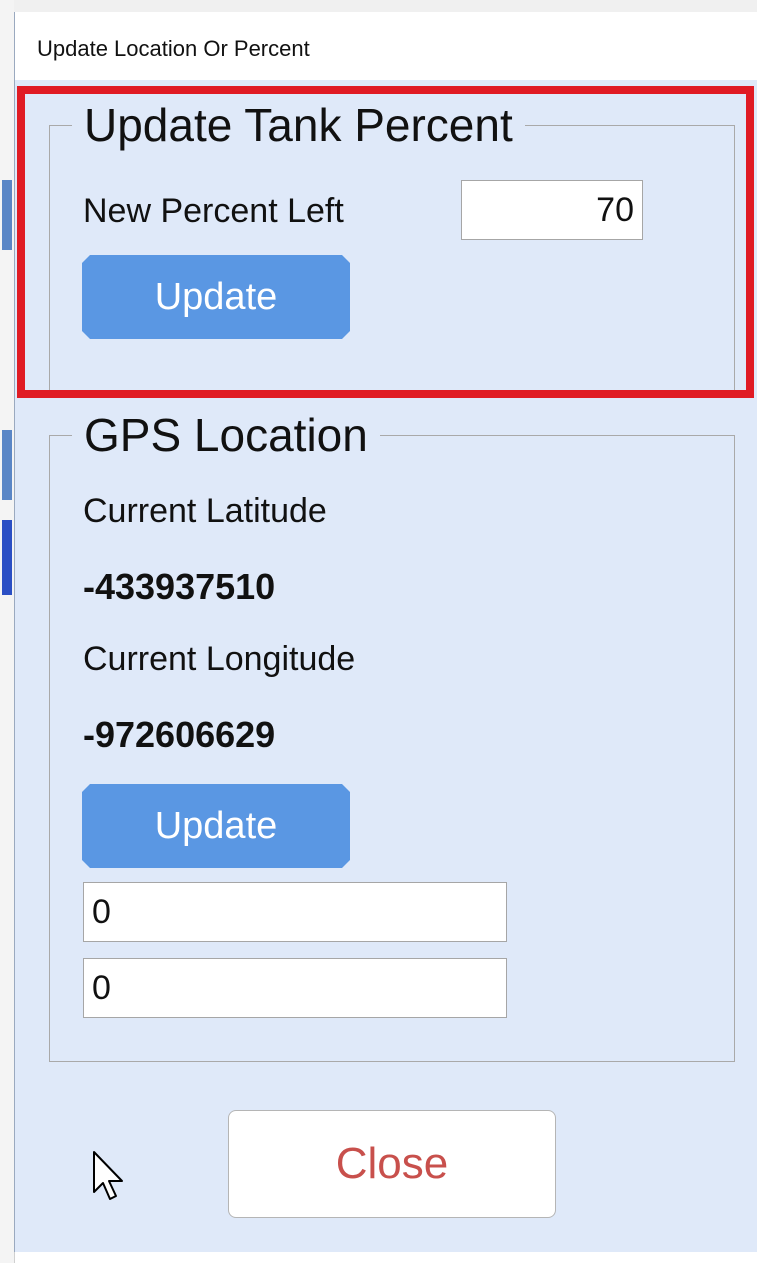 Image resolution: width=757 pixels, height=1263 pixels. Describe the element at coordinates (205, 511) in the screenshot. I see `current-latitude-label: Current Latitude` at that location.